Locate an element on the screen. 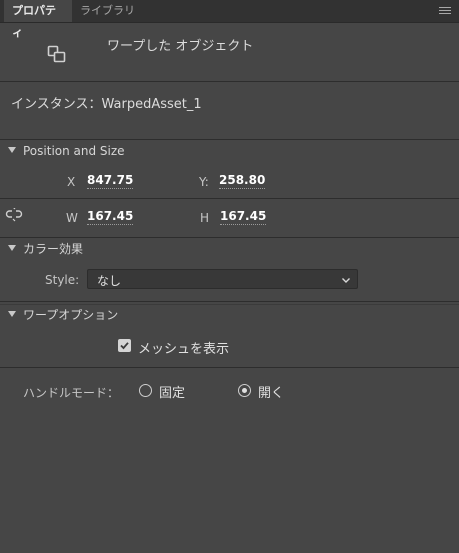 The width and height of the screenshot is (459, 553). panel-tab-bar: プロパティ ライブラリ is located at coordinates (229, 19).